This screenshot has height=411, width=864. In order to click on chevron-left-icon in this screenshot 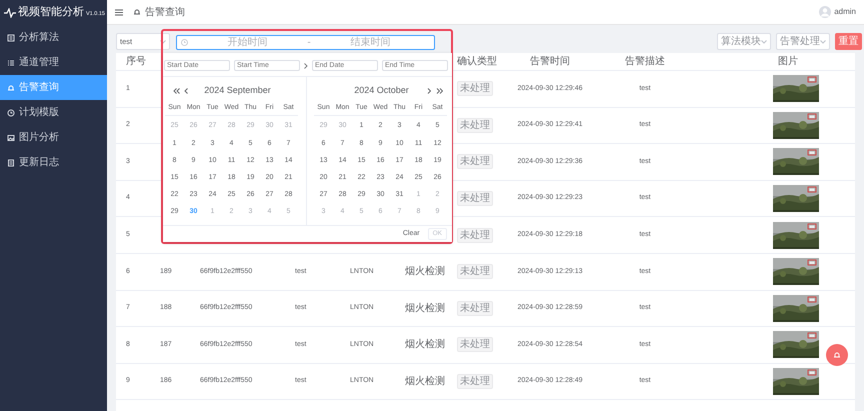, I will do `click(186, 91)`.